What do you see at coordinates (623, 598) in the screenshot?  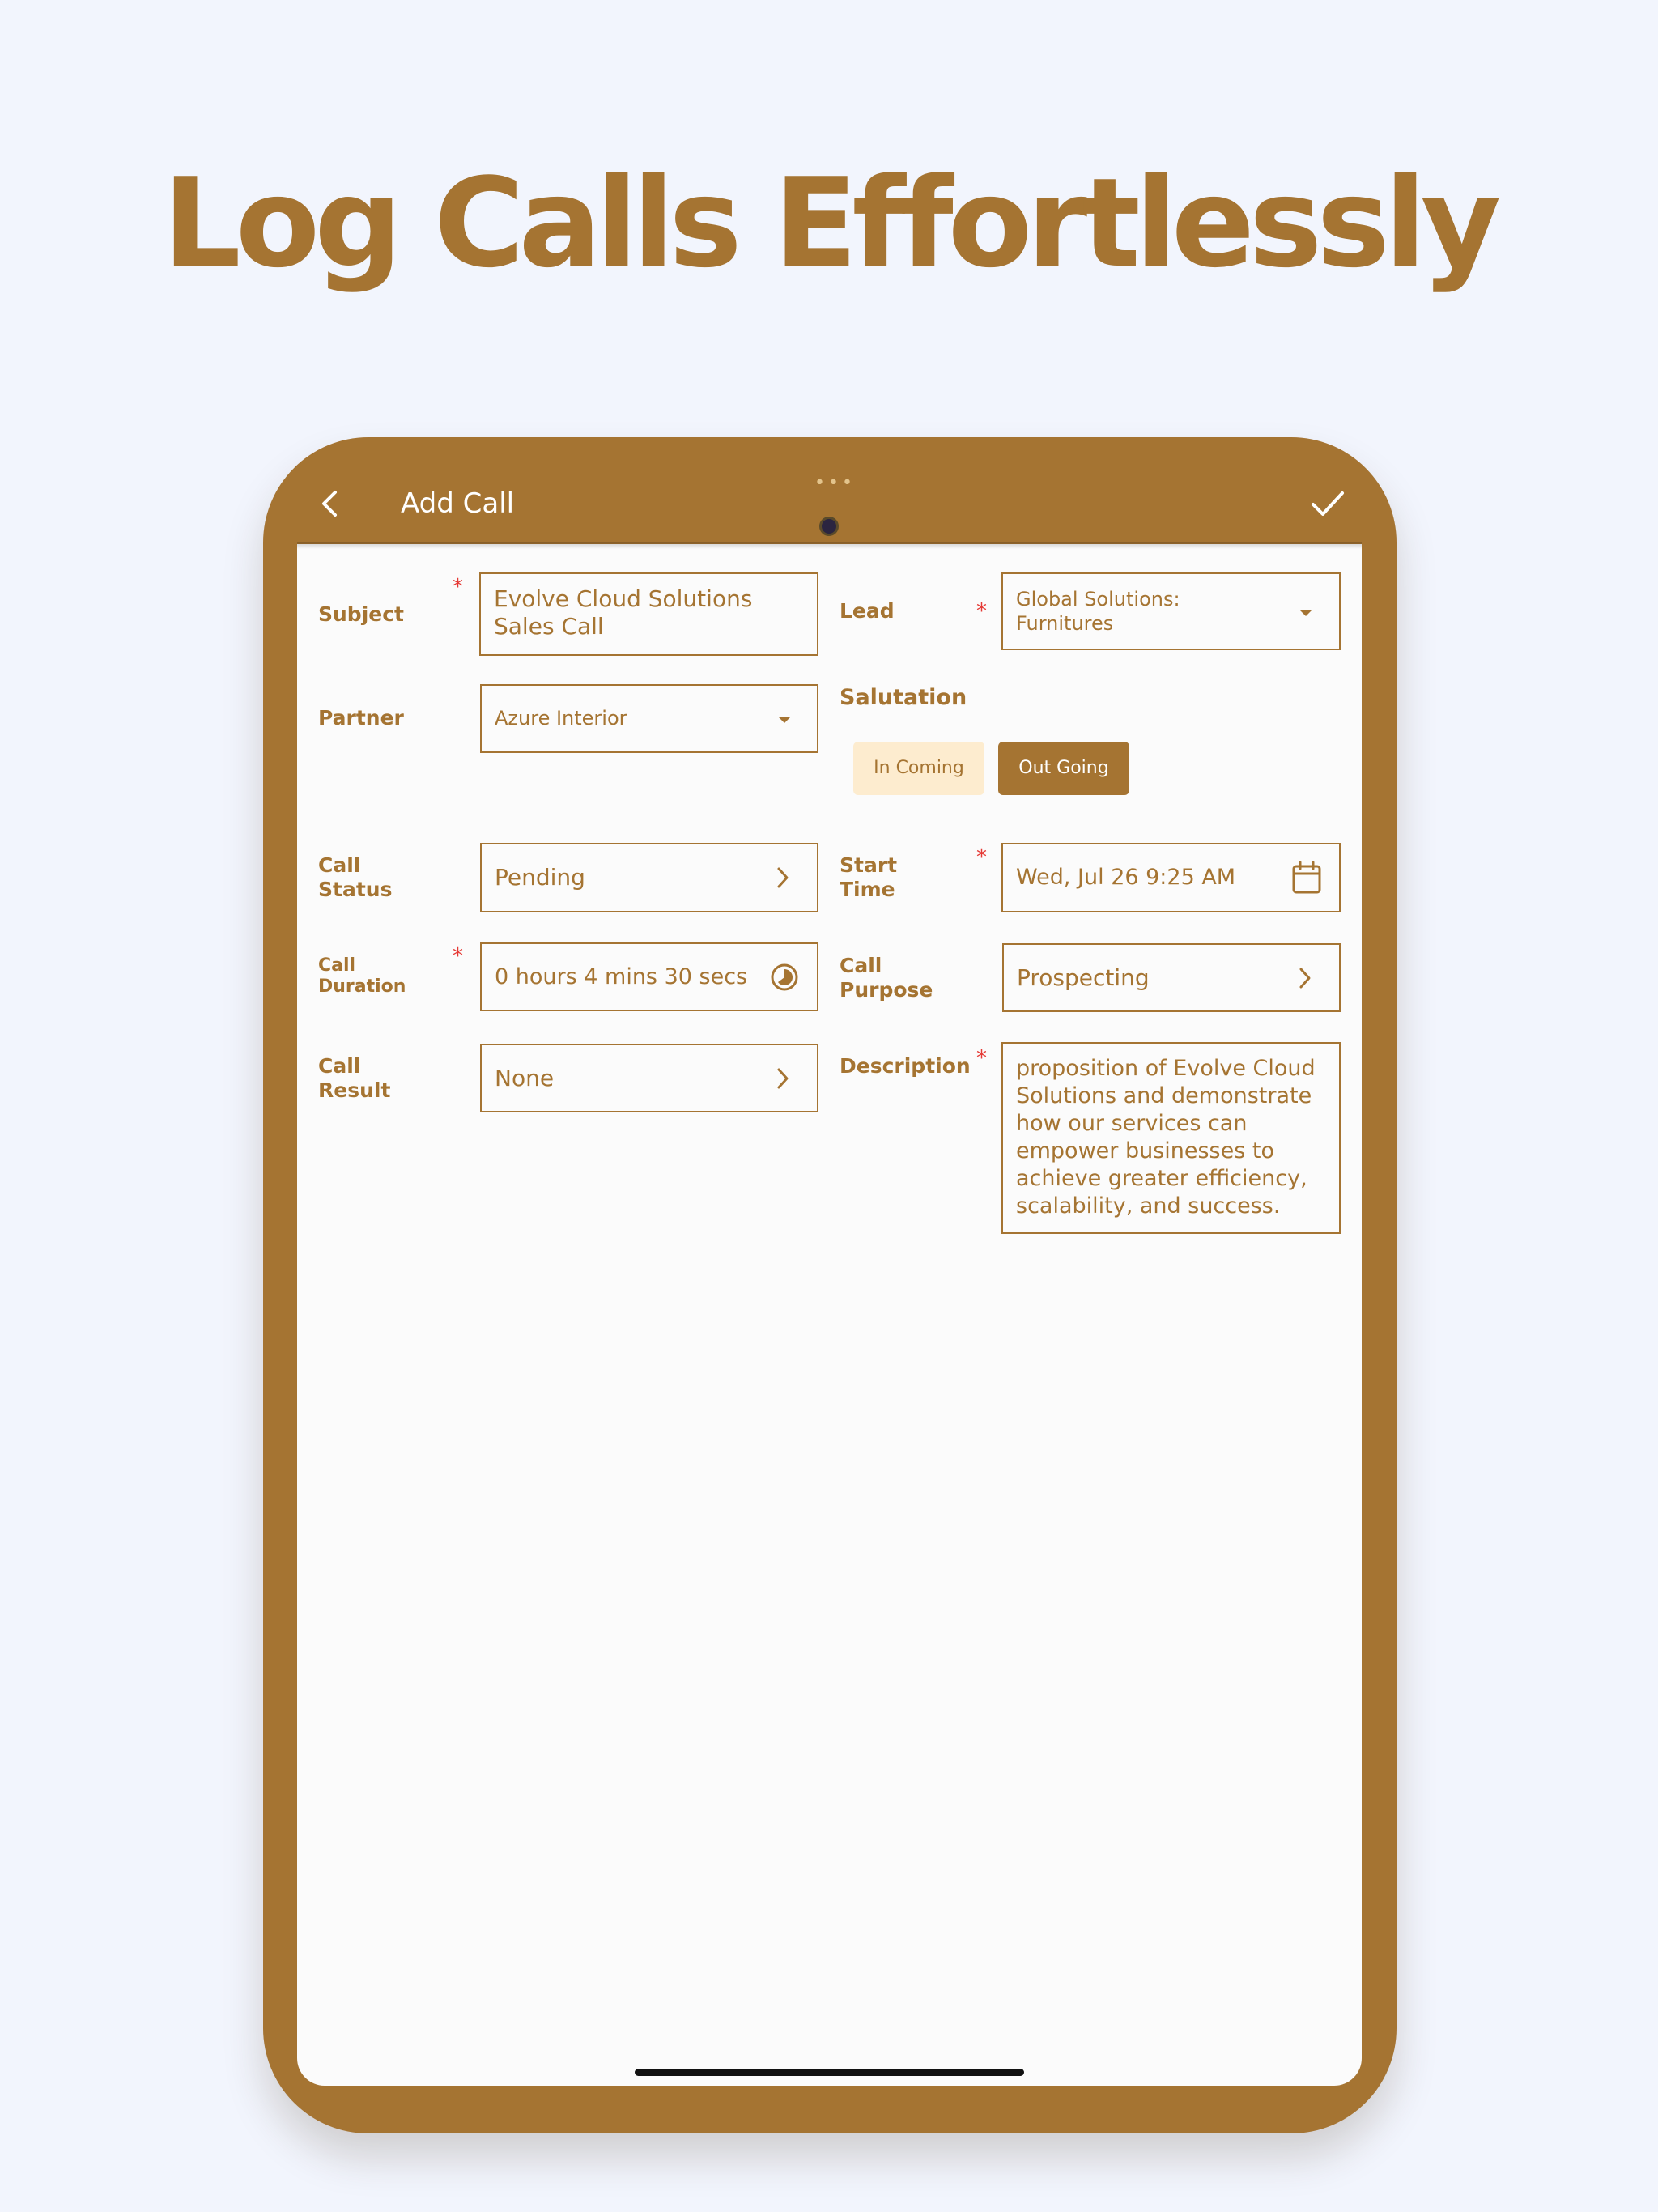 I see `subject-value-line1: Evolve Cloud Solutions` at bounding box center [623, 598].